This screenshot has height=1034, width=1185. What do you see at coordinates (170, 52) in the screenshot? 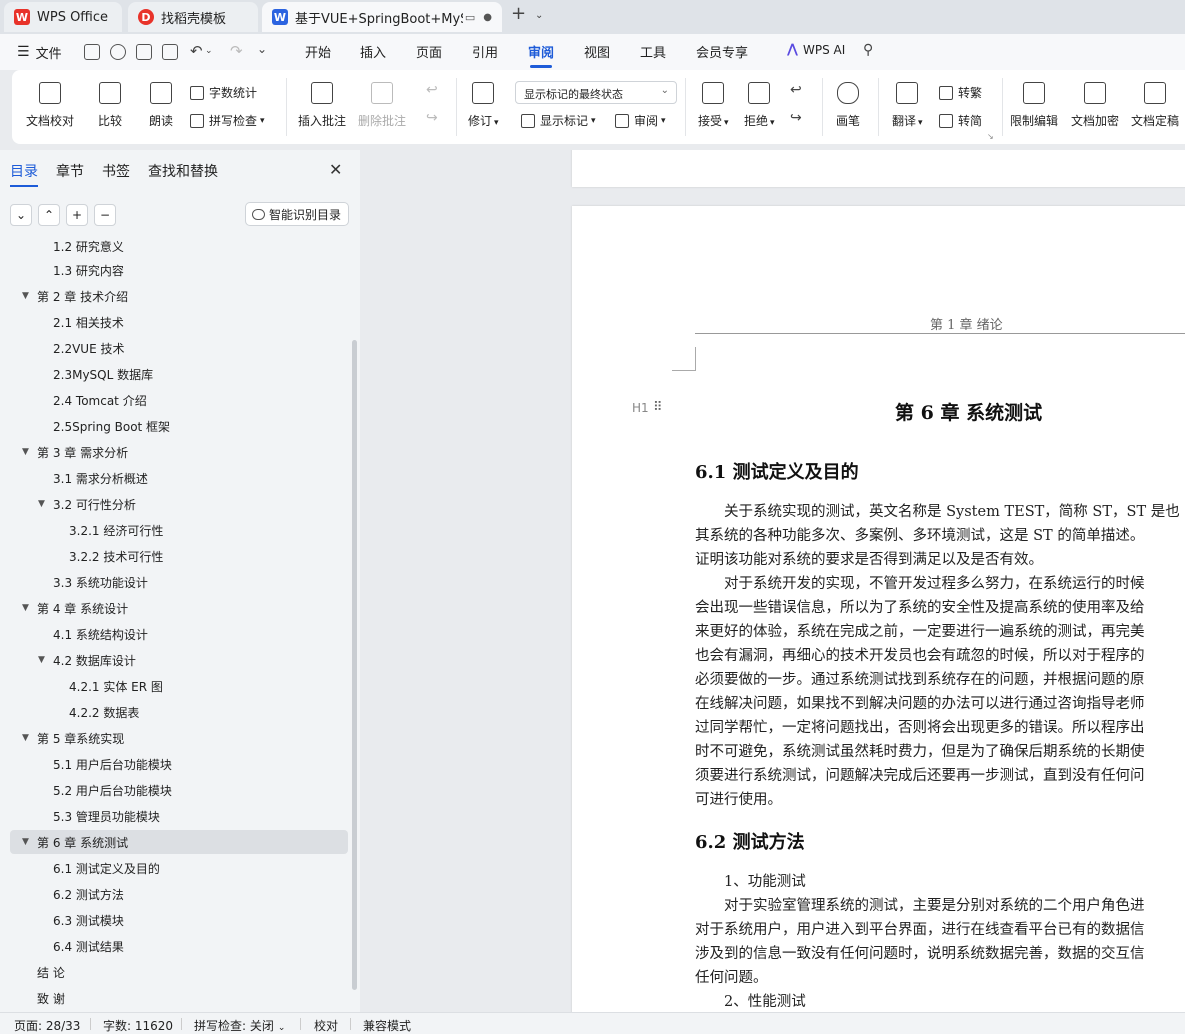
I see `print-preview-icon` at bounding box center [170, 52].